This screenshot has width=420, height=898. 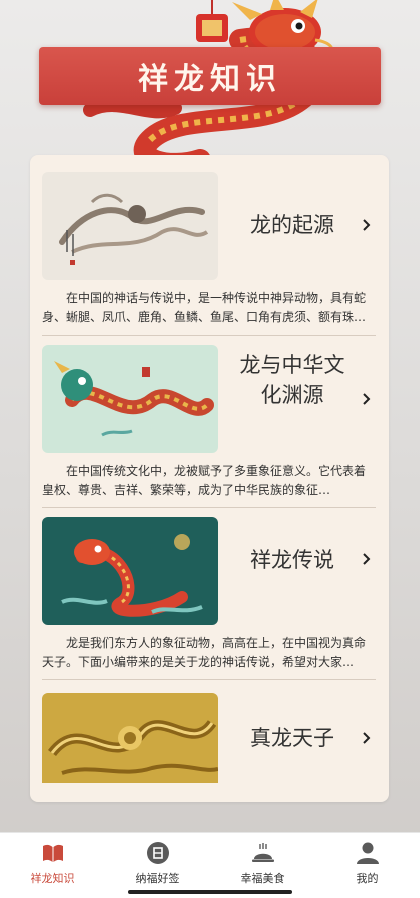 I want to click on item-title-line1: 龙与中华文, so click(x=292, y=365).